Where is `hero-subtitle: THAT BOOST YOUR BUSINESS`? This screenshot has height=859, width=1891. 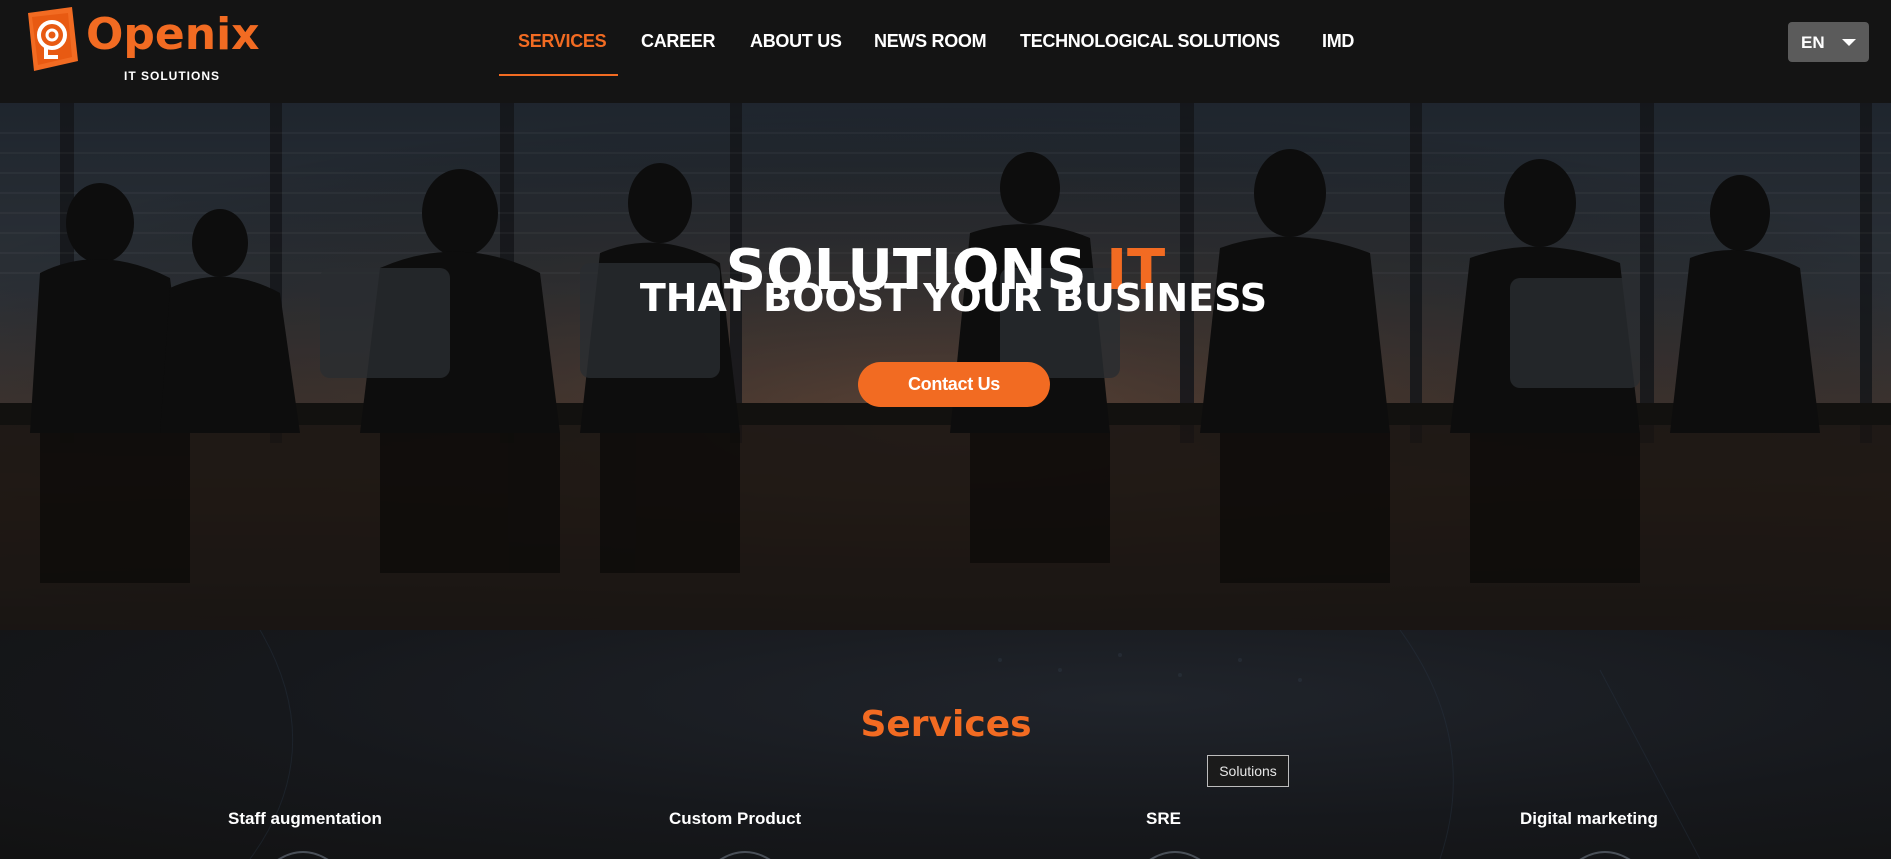
hero-subtitle: THAT BOOST YOUR BUSINESS is located at coordinates (953, 298).